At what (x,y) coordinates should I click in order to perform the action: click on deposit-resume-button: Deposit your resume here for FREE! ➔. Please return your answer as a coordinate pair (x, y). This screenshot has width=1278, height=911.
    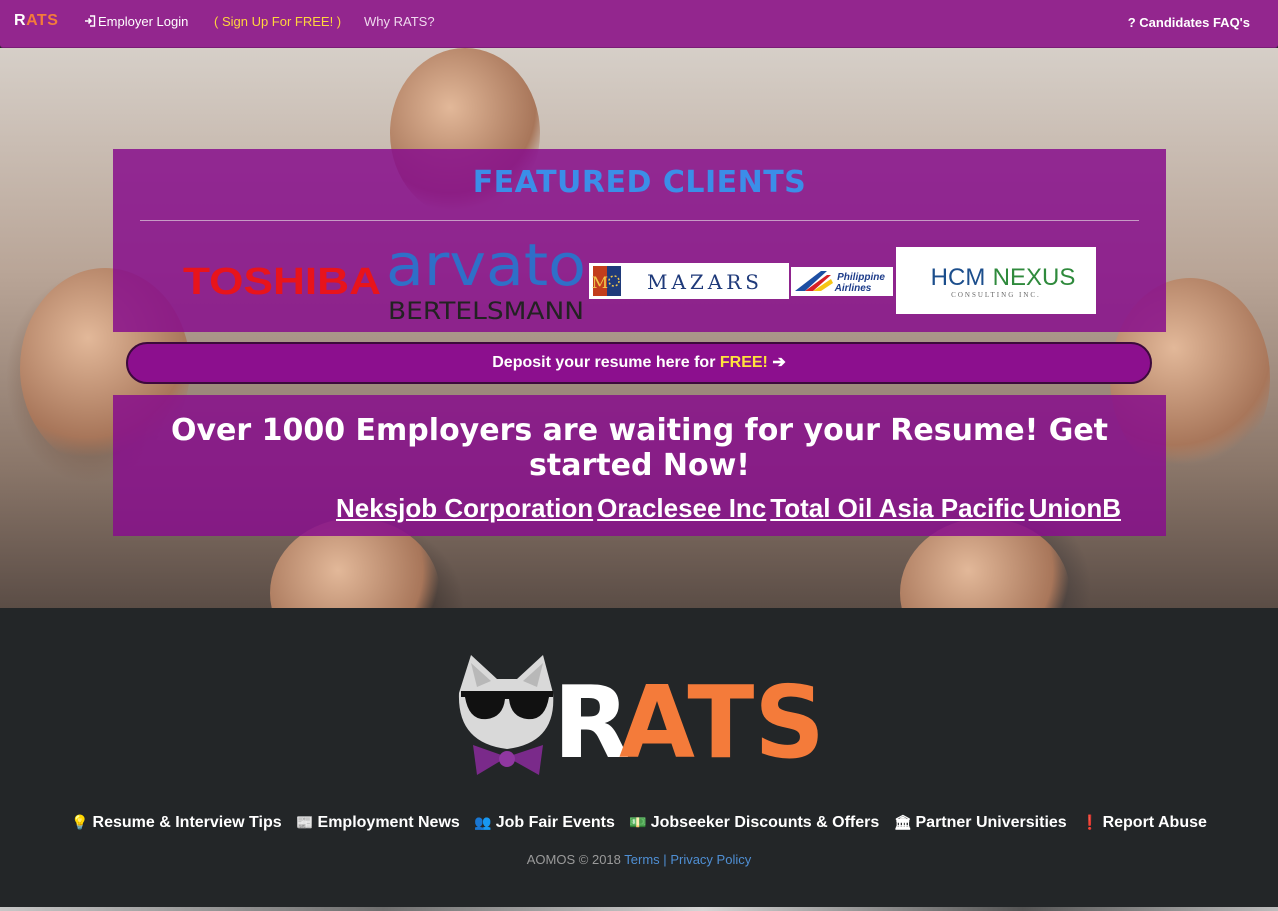
    Looking at the image, I should click on (639, 363).